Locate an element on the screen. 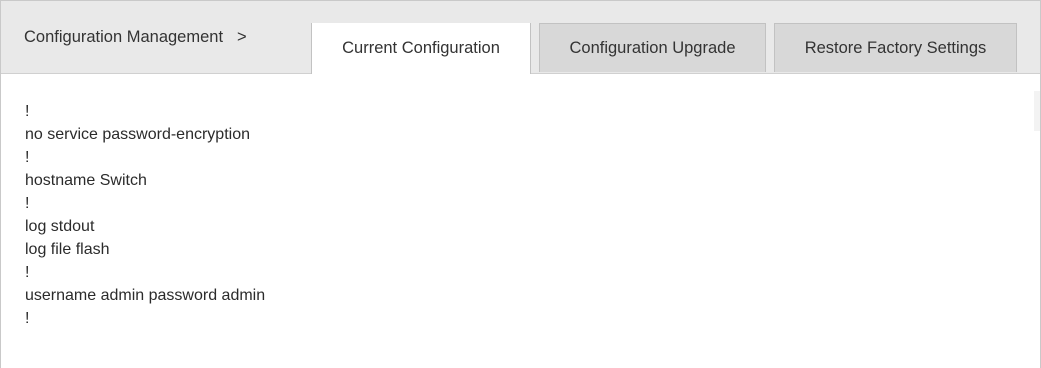  breadcrumb: Configuration Management > is located at coordinates (156, 37).